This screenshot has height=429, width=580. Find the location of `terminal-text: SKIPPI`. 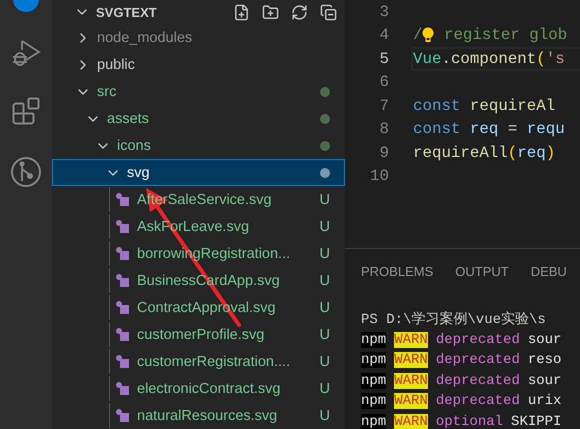

terminal-text: SKIPPI is located at coordinates (536, 421).